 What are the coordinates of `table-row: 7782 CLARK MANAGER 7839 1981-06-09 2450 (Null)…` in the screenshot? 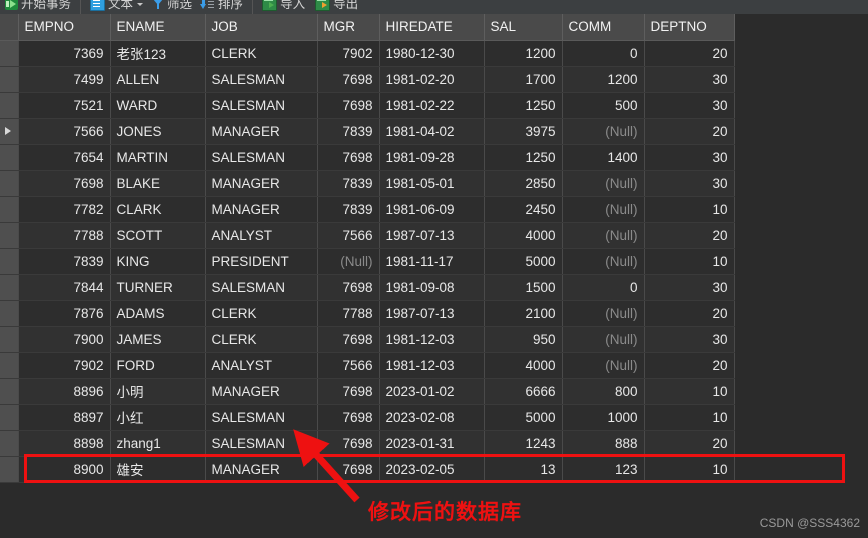 It's located at (367, 209).